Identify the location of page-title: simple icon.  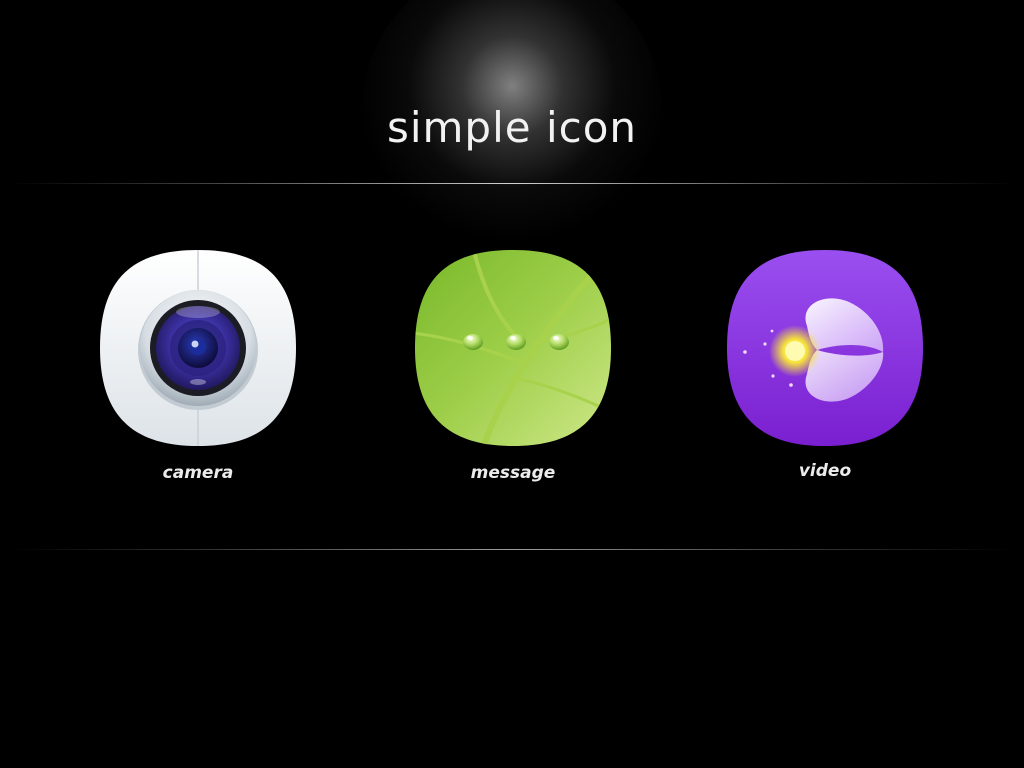
(512, 127).